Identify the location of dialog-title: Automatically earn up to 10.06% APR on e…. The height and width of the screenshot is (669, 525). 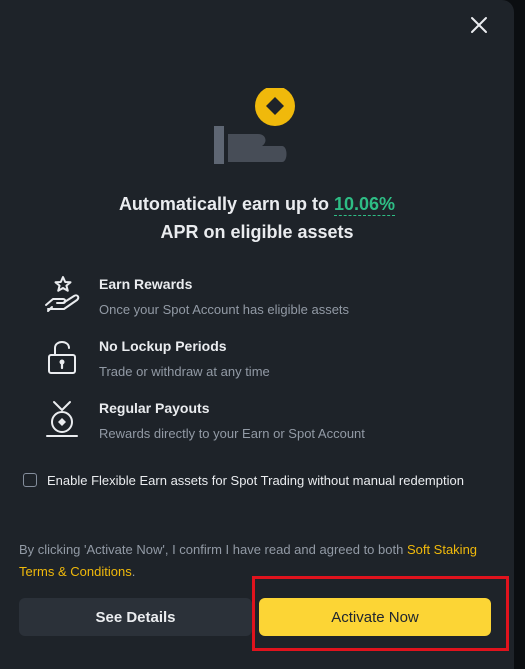
(257, 218).